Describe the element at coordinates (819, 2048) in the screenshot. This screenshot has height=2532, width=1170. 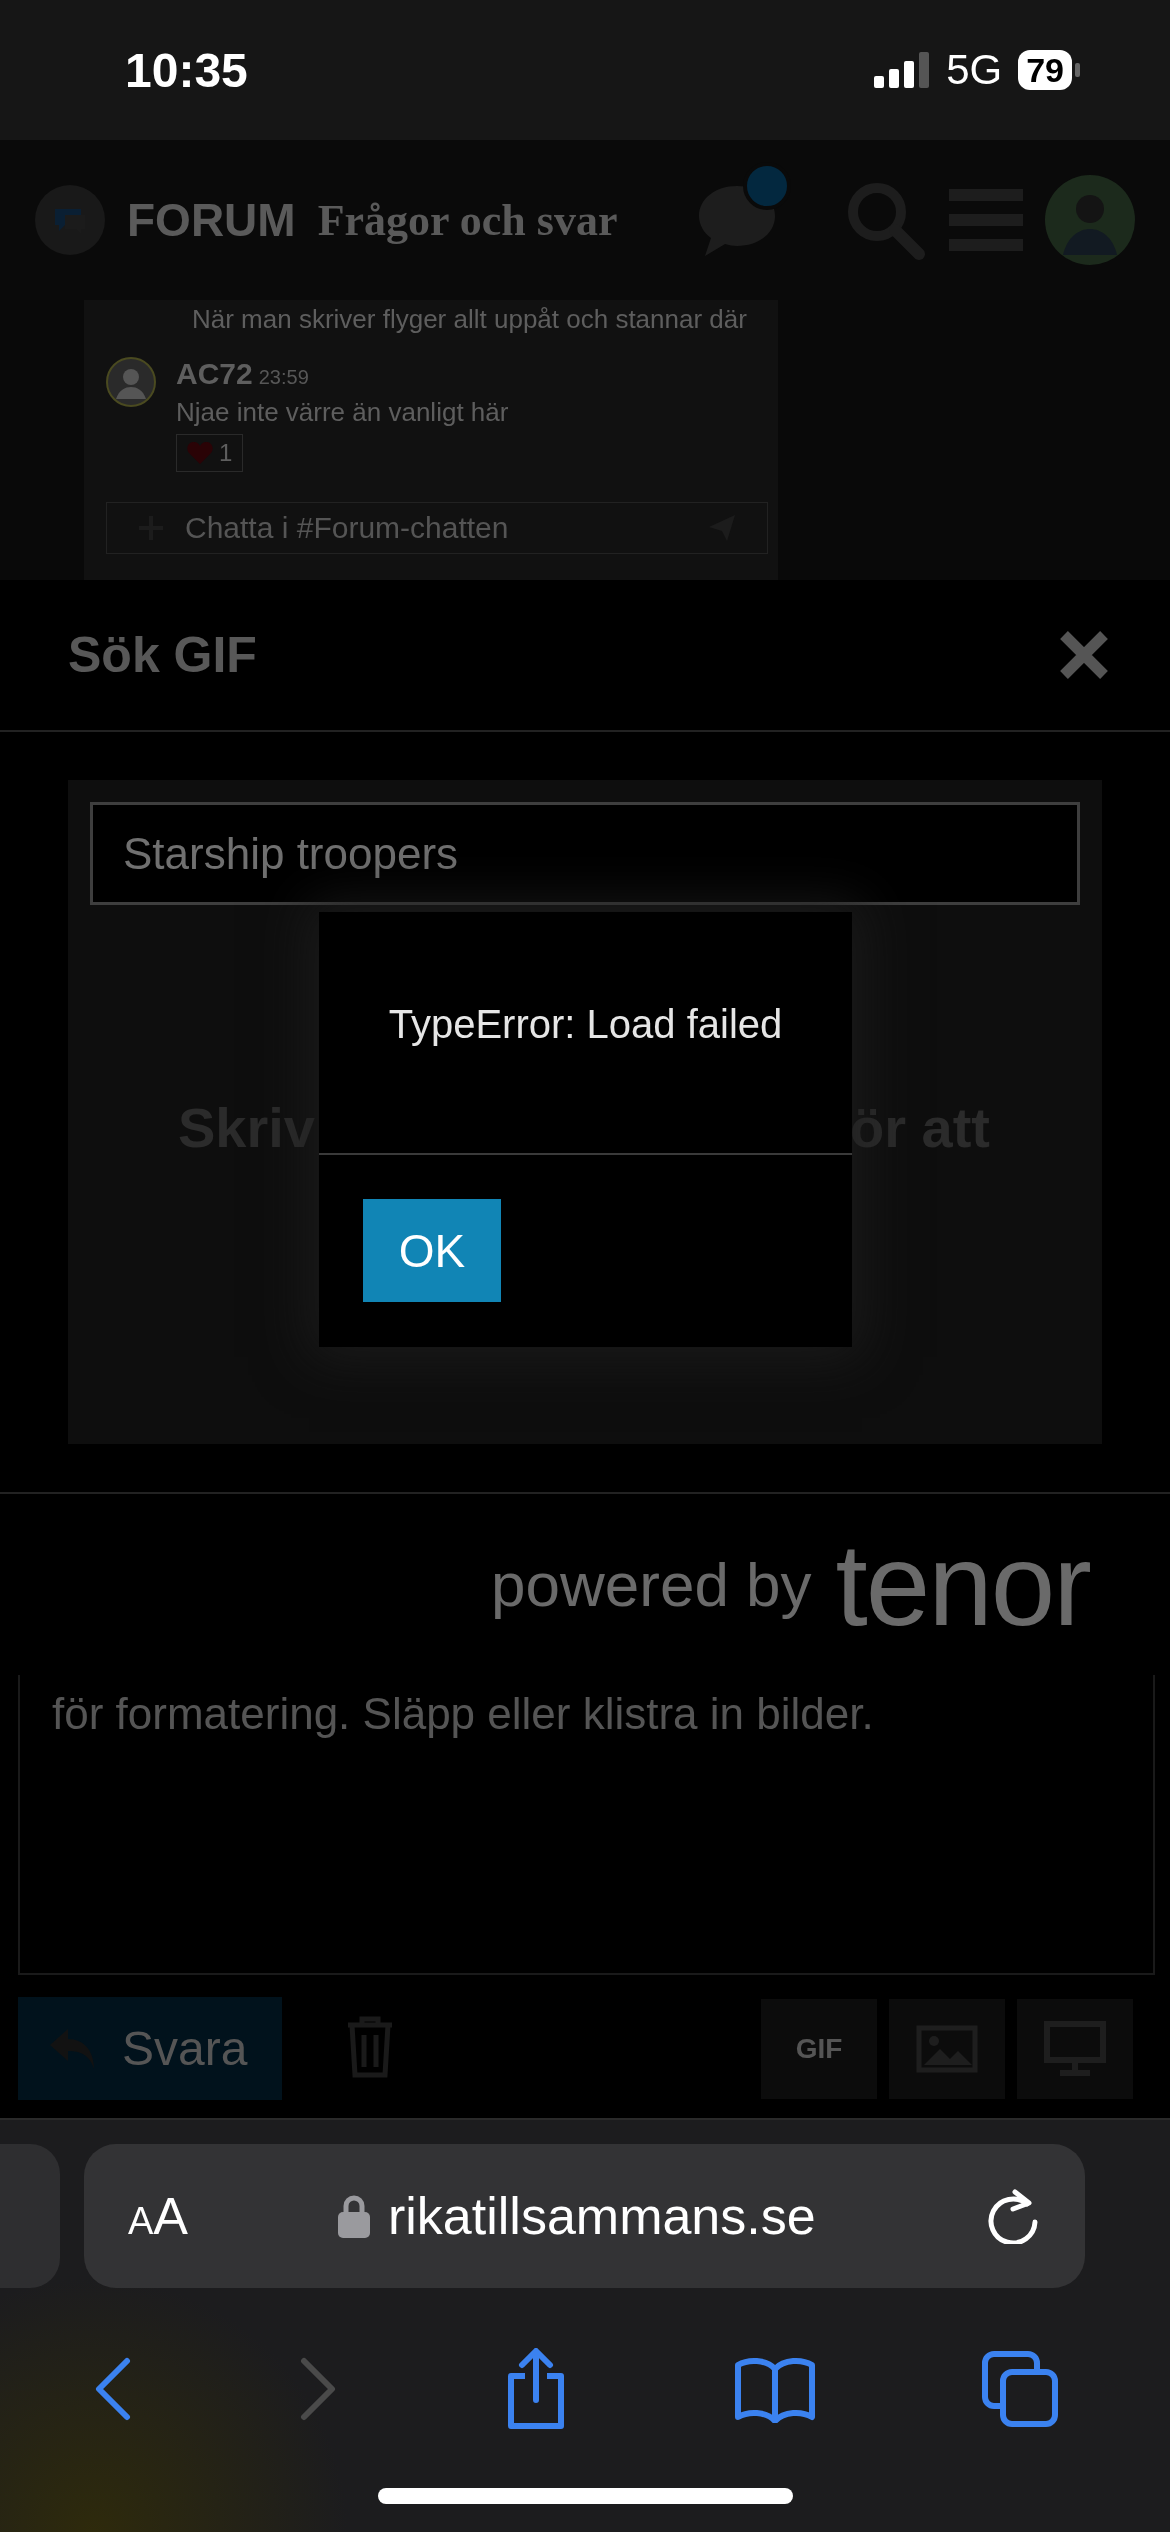
I see `gif-button: GIF` at that location.